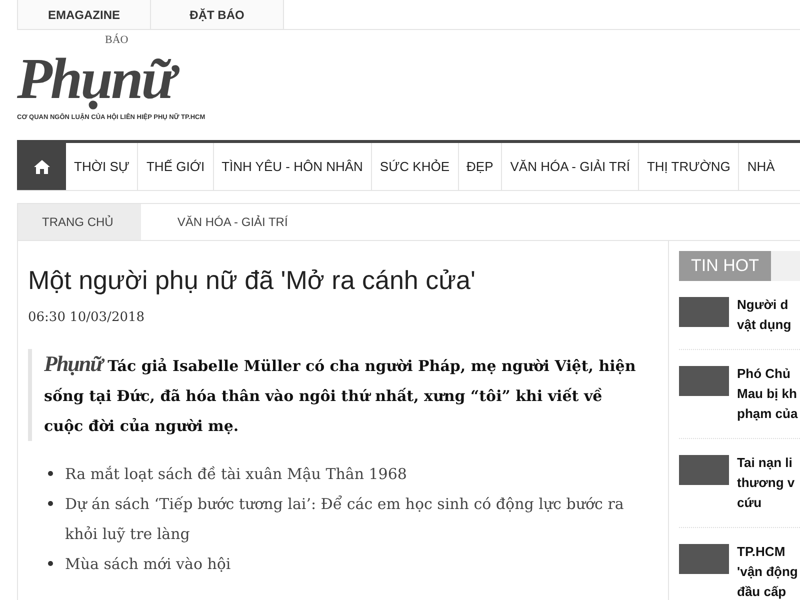  Describe the element at coordinates (759, 166) in the screenshot. I see `nav-tab: NHÀ` at that location.